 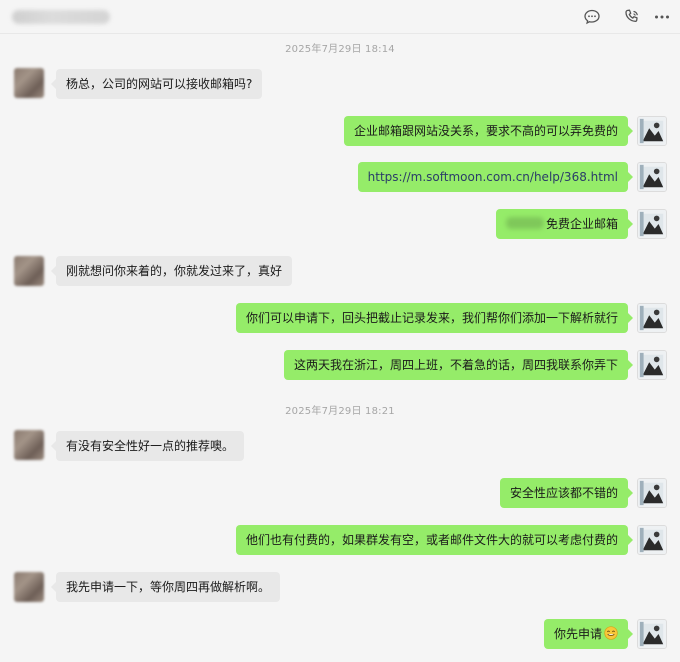 I want to click on message-text: 你先申请, so click(x=577, y=634).